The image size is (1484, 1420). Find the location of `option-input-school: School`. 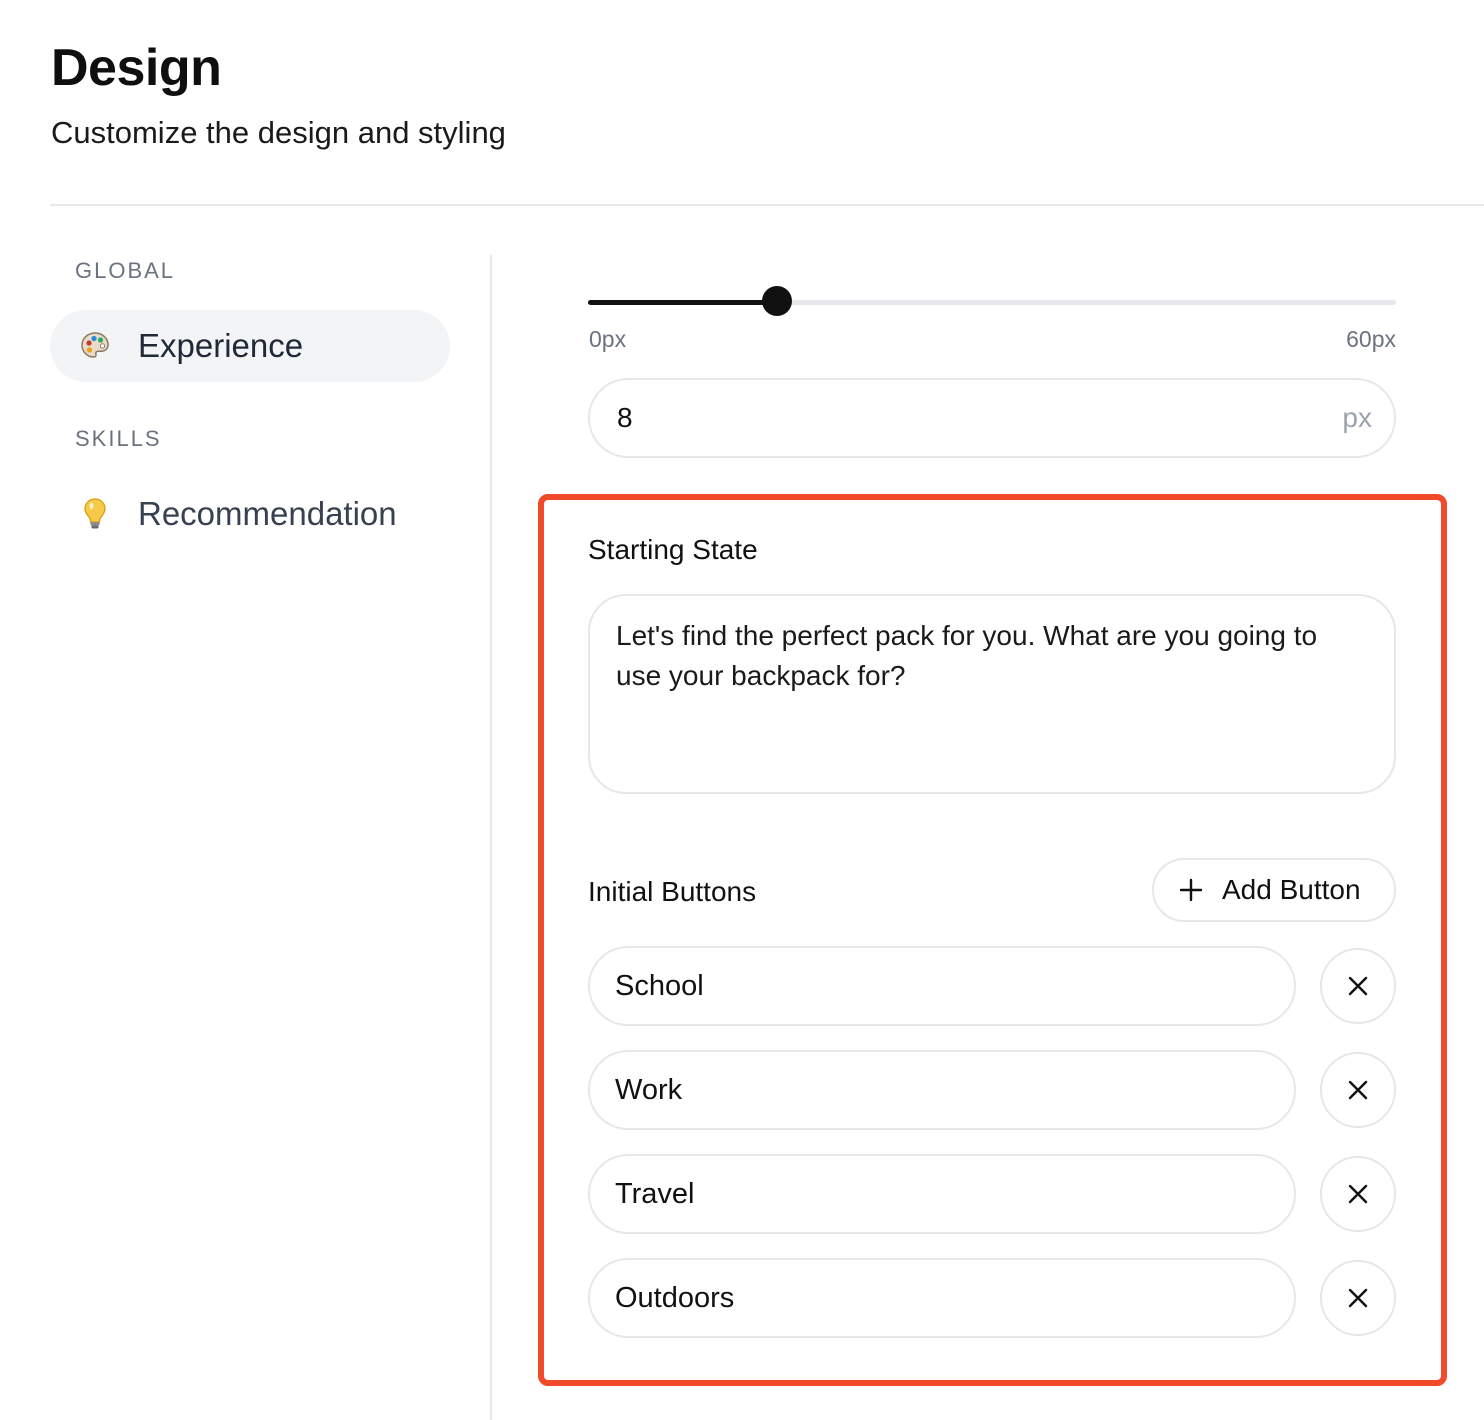

option-input-school: School is located at coordinates (942, 986).